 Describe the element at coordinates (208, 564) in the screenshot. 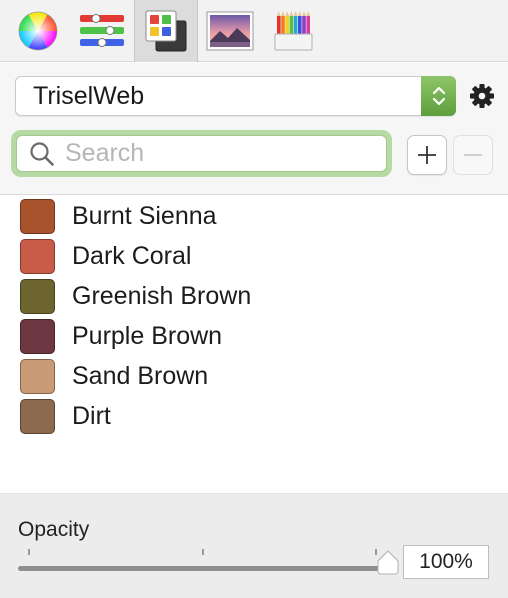

I see `opacity-slider` at that location.